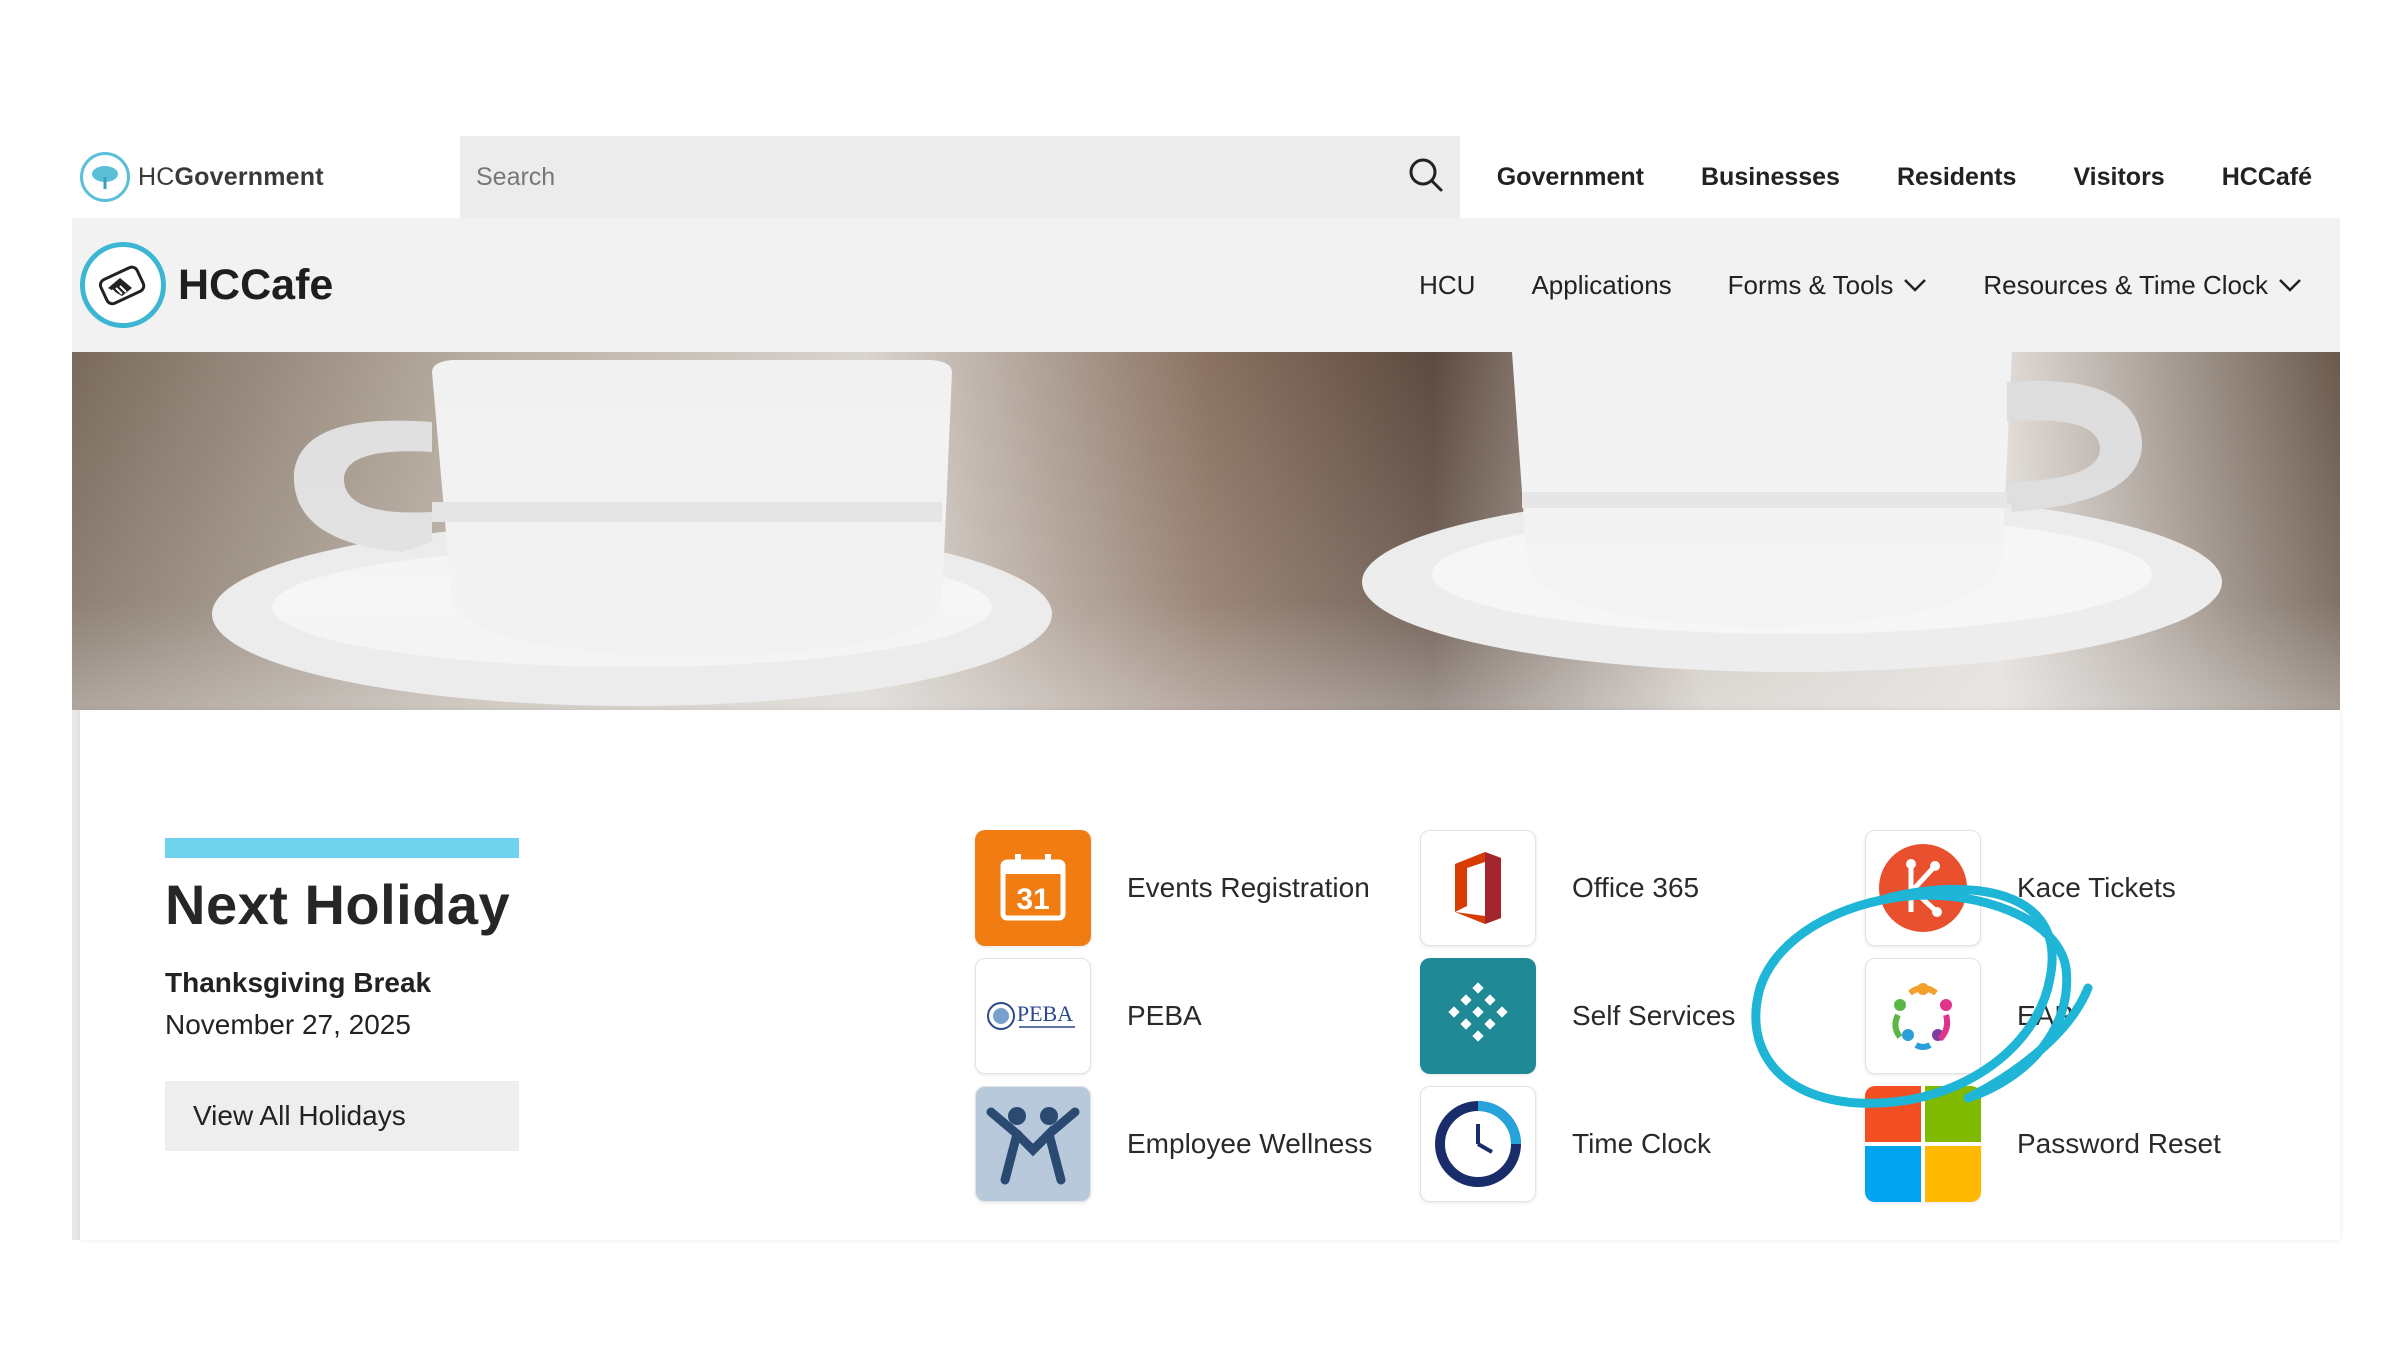  Describe the element at coordinates (342, 848) in the screenshot. I see `accent-bar` at that location.